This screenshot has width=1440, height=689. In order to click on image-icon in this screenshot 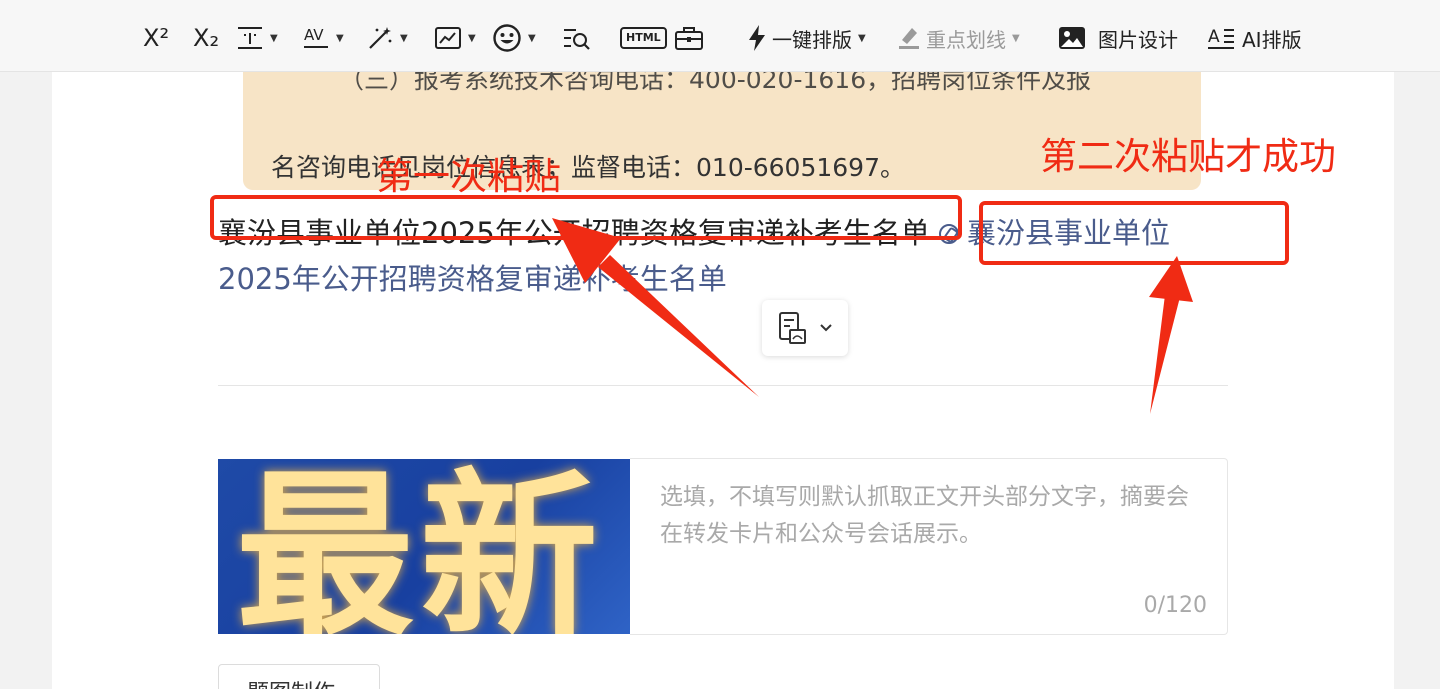, I will do `click(448, 38)`.